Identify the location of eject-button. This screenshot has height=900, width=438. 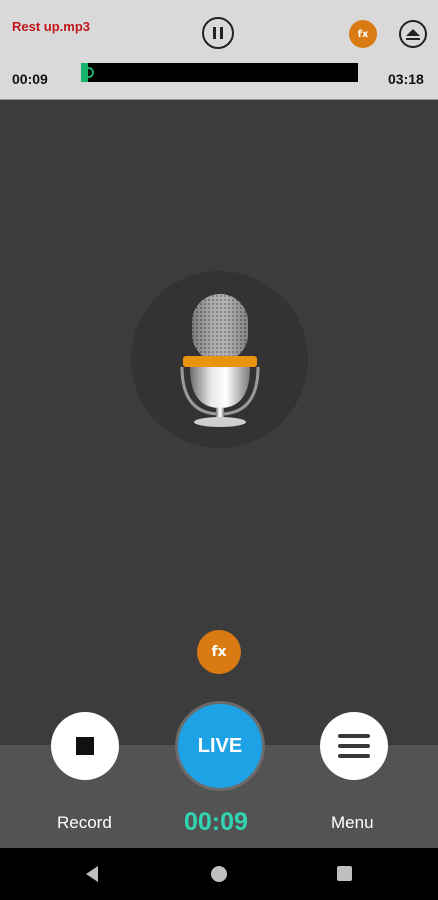
(413, 34).